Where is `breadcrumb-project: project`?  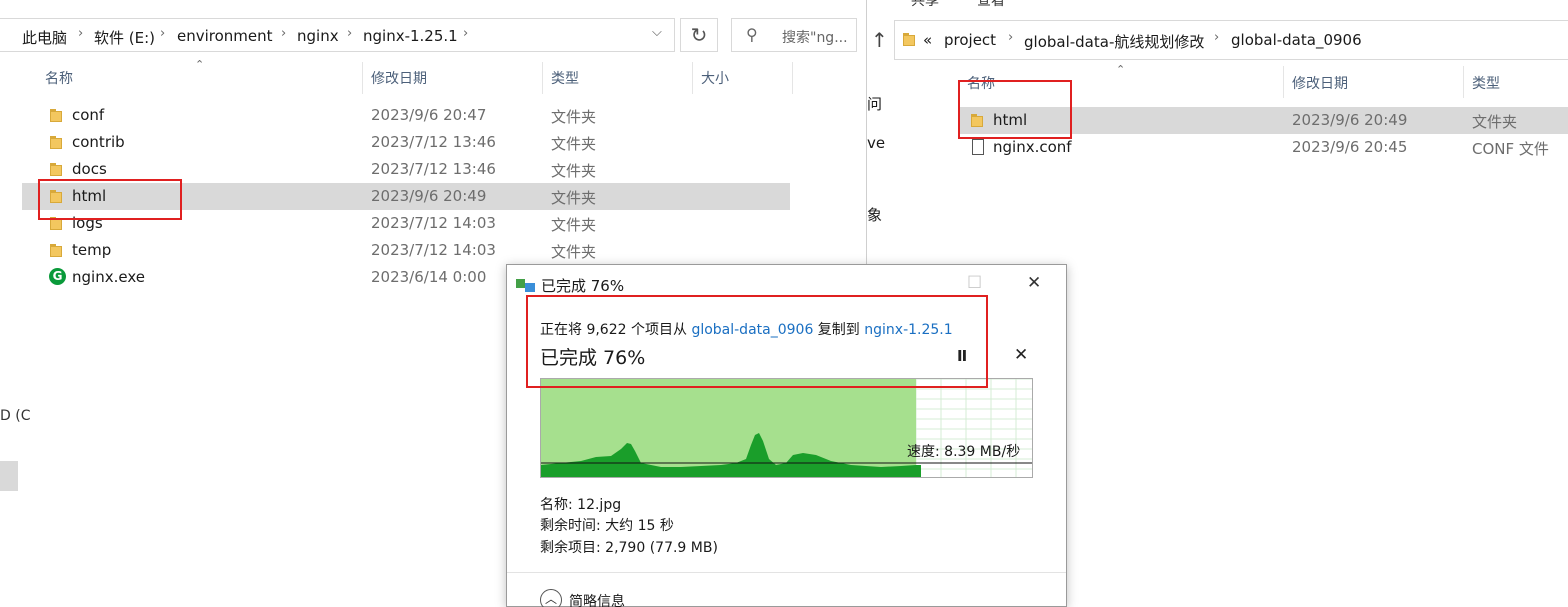
breadcrumb-project: project is located at coordinates (970, 40).